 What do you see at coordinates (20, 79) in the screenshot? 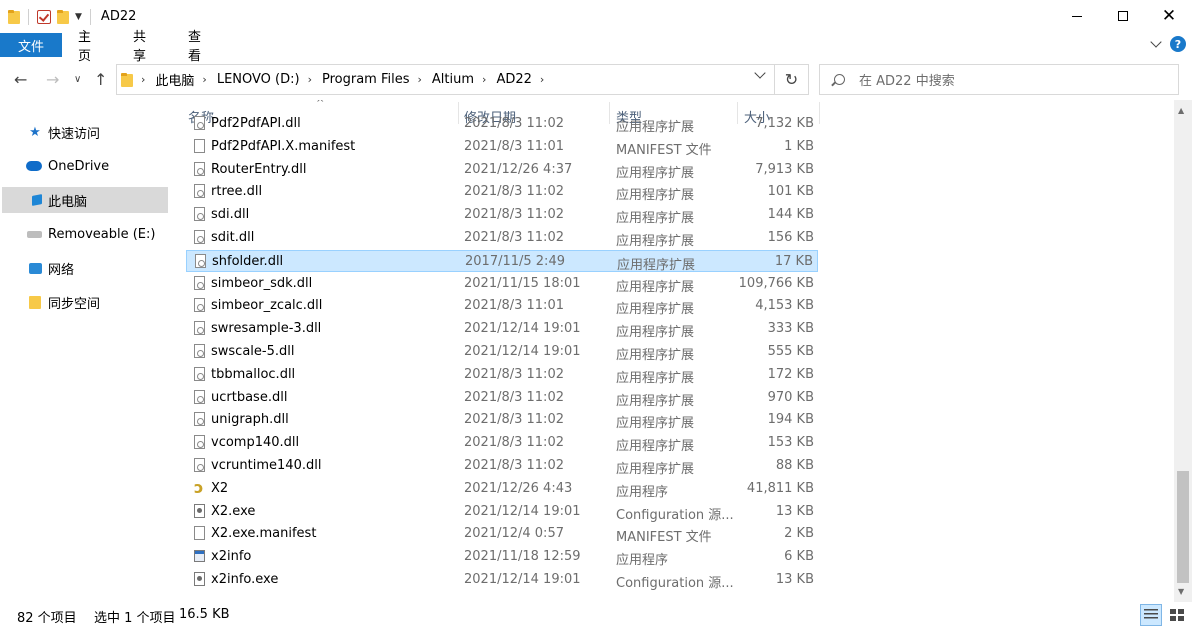
I see `back-button: ←` at bounding box center [20, 79].